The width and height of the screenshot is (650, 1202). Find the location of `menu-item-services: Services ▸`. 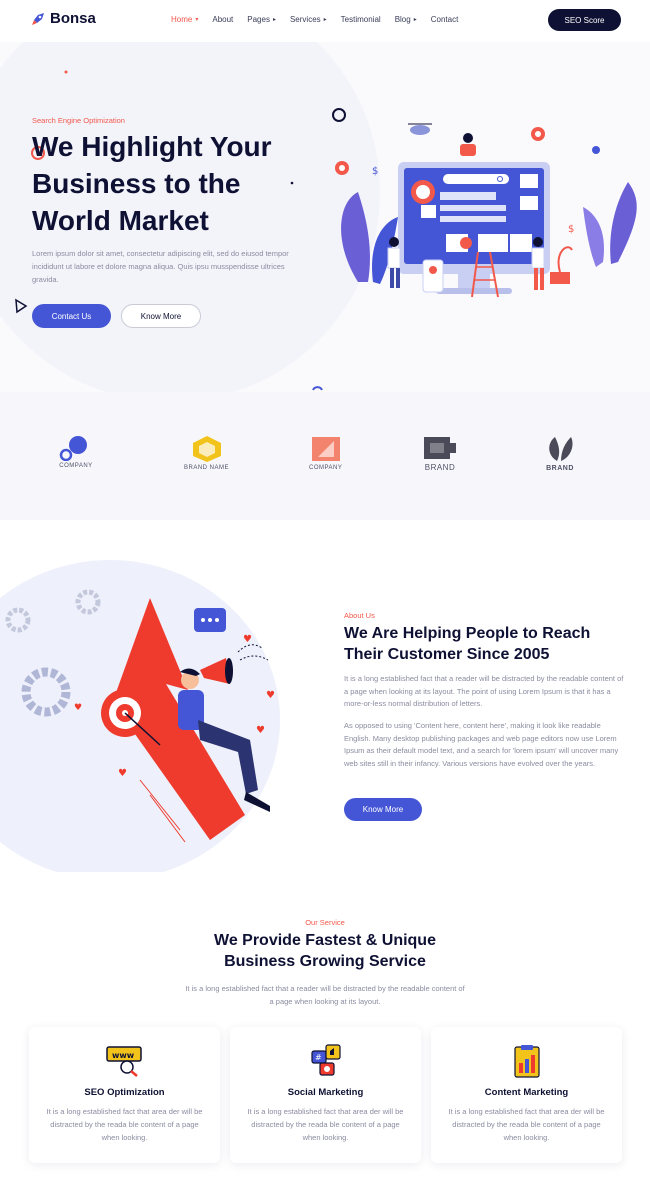

menu-item-services: Services ▸ is located at coordinates (308, 19).